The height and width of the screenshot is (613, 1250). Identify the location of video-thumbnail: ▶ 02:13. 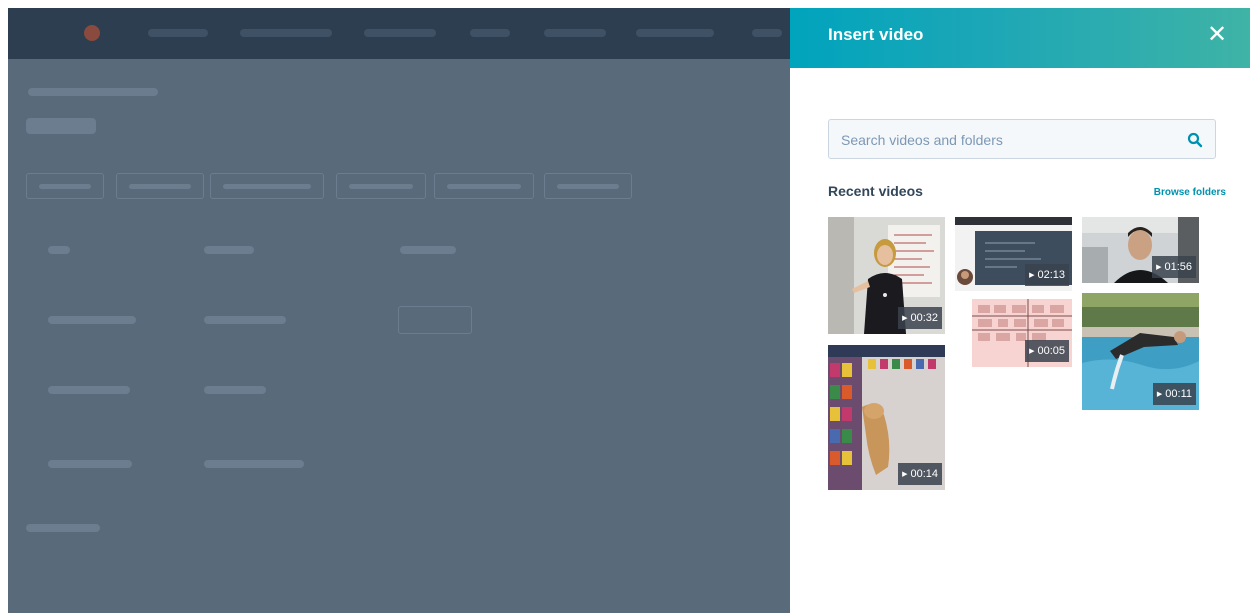
(1013, 254).